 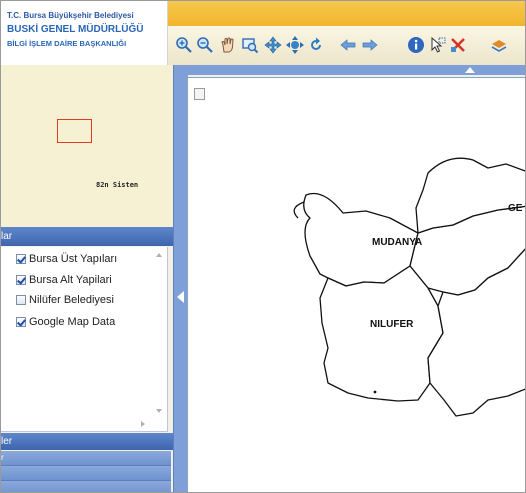 I want to click on layer-item: Bursa Üst Yapıları, so click(x=66, y=259).